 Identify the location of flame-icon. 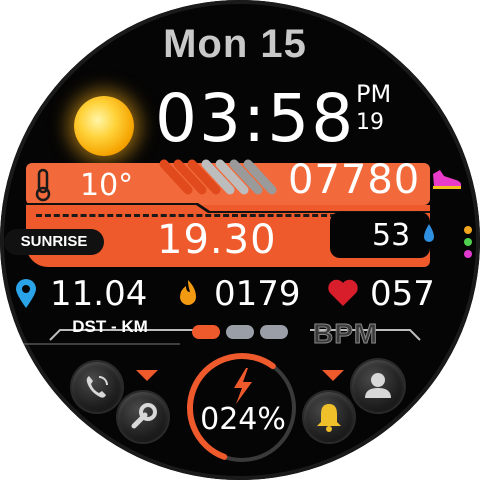
(188, 292).